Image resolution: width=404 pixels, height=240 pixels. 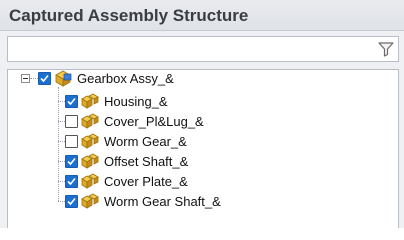 What do you see at coordinates (193, 50) in the screenshot?
I see `filter-input` at bounding box center [193, 50].